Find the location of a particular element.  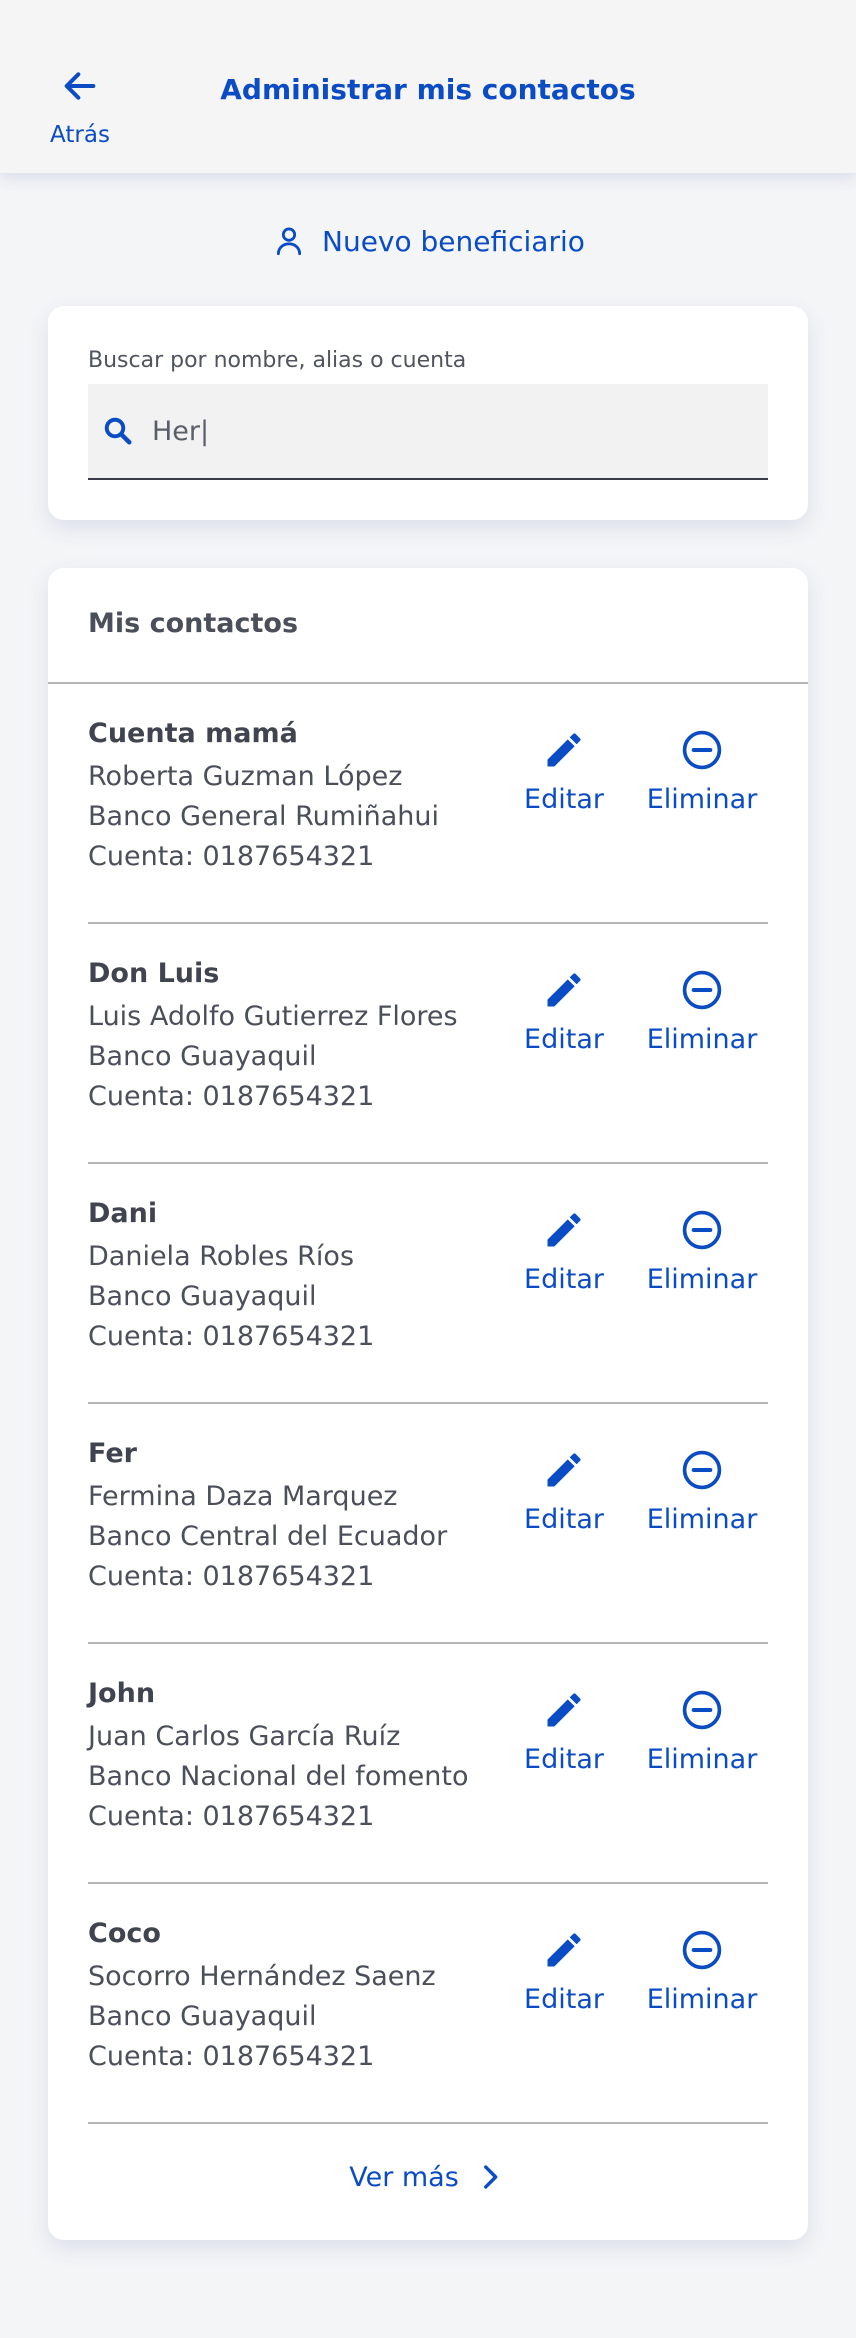

person-icon is located at coordinates (289, 241).